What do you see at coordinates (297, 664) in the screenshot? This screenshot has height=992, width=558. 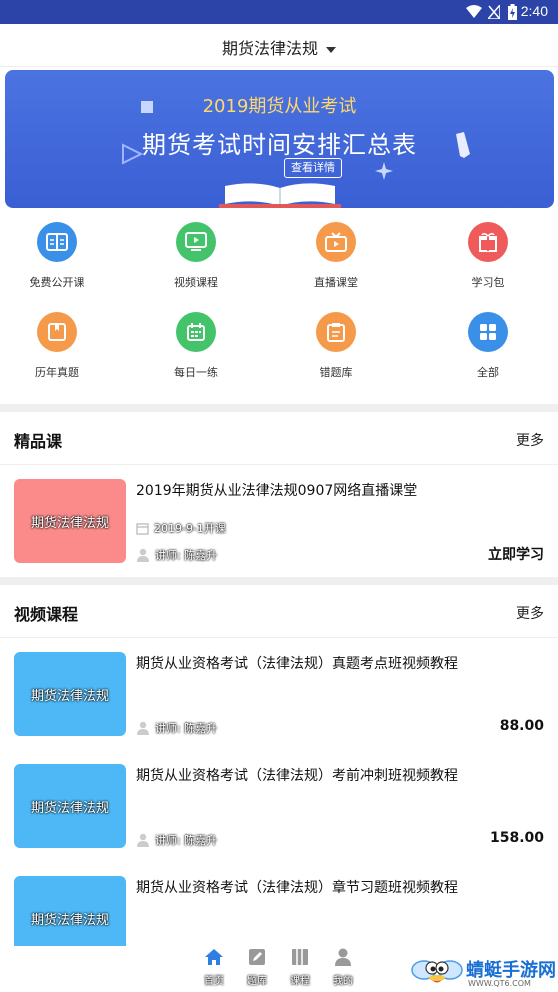 I see `course-title: 期货从业资格考试（法律法规）真题考点班视频教程` at bounding box center [297, 664].